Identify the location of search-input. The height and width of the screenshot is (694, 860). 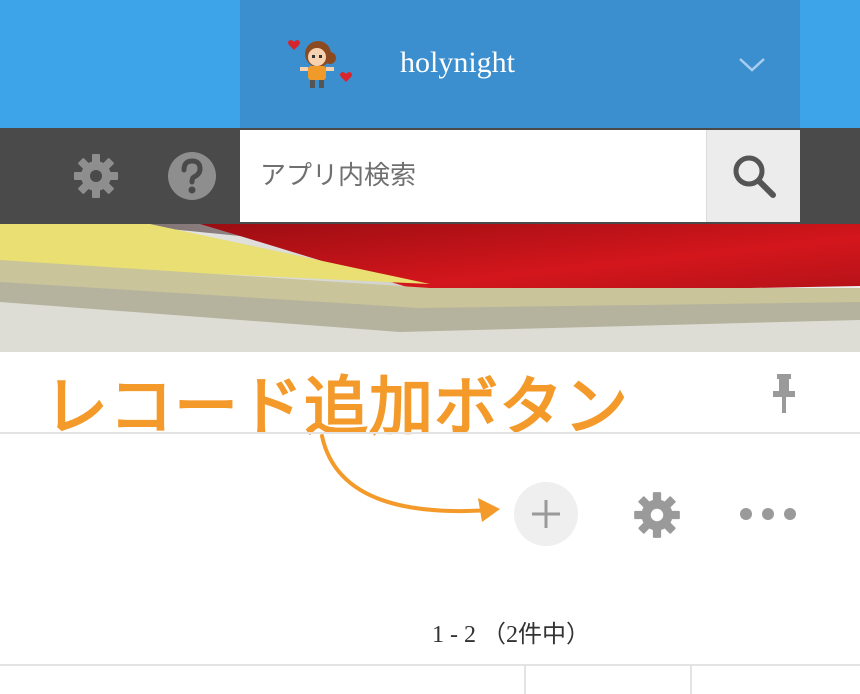
(473, 176).